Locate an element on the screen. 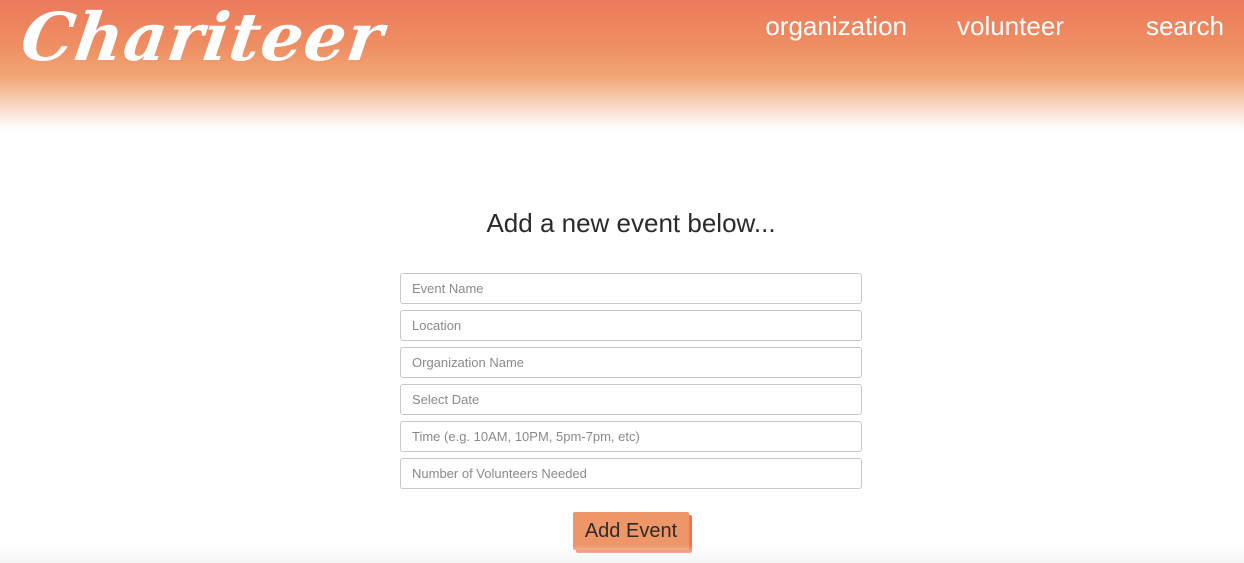  organization-name-field is located at coordinates (631, 362).